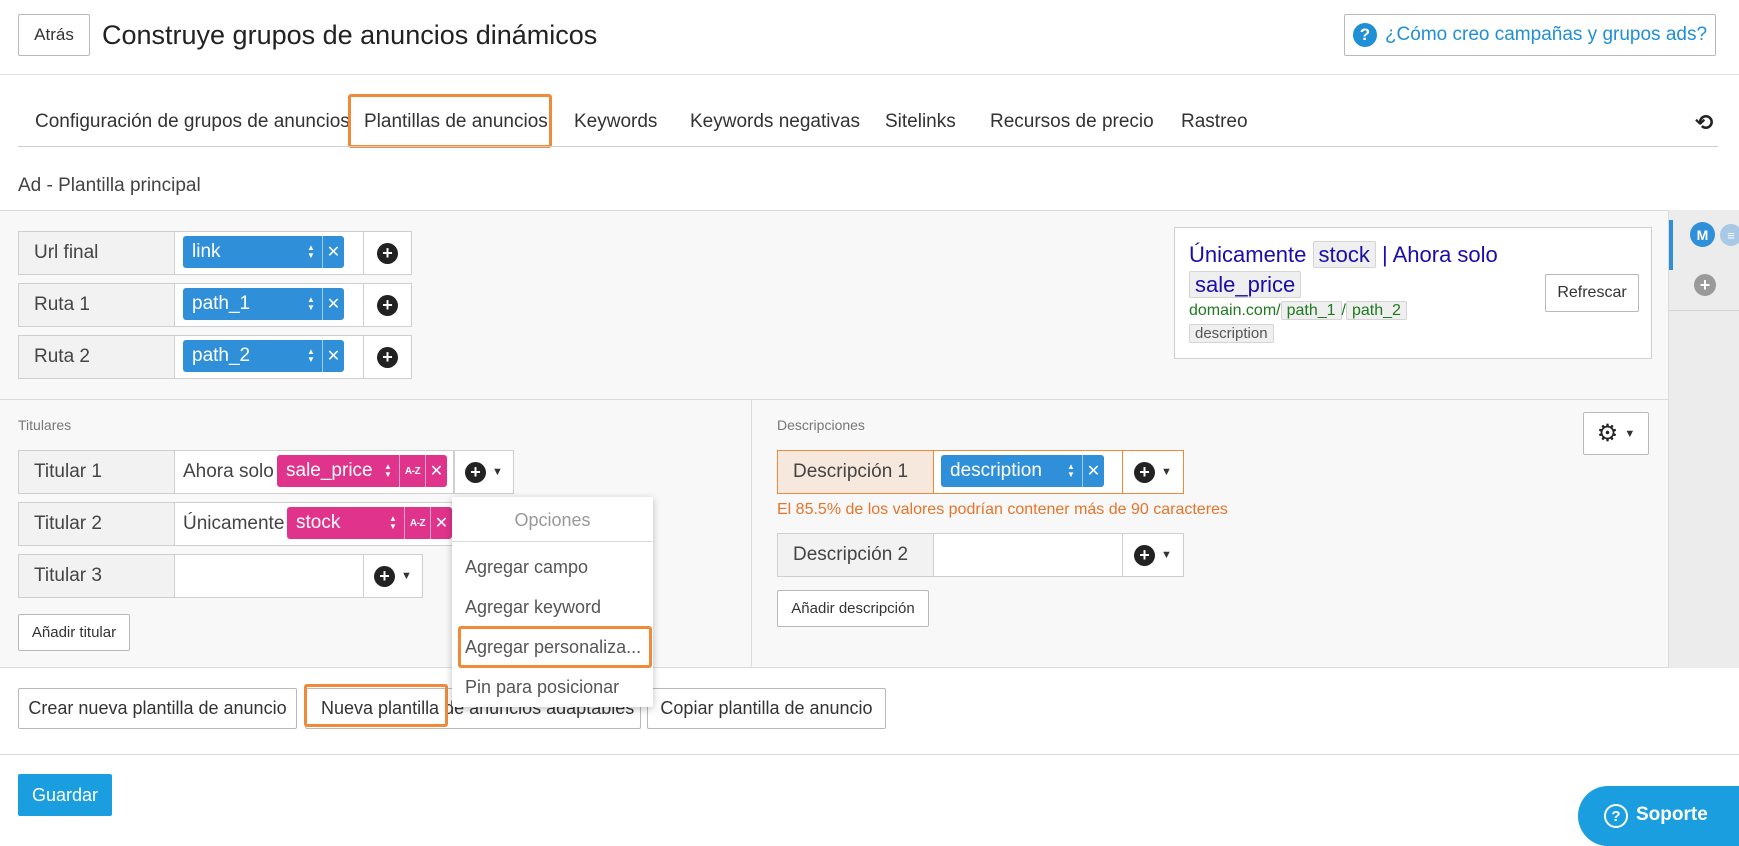 This screenshot has width=1739, height=846. Describe the element at coordinates (263, 356) in the screenshot. I see `field-tag-path2: path_2 ▲ ▼ ✕` at that location.